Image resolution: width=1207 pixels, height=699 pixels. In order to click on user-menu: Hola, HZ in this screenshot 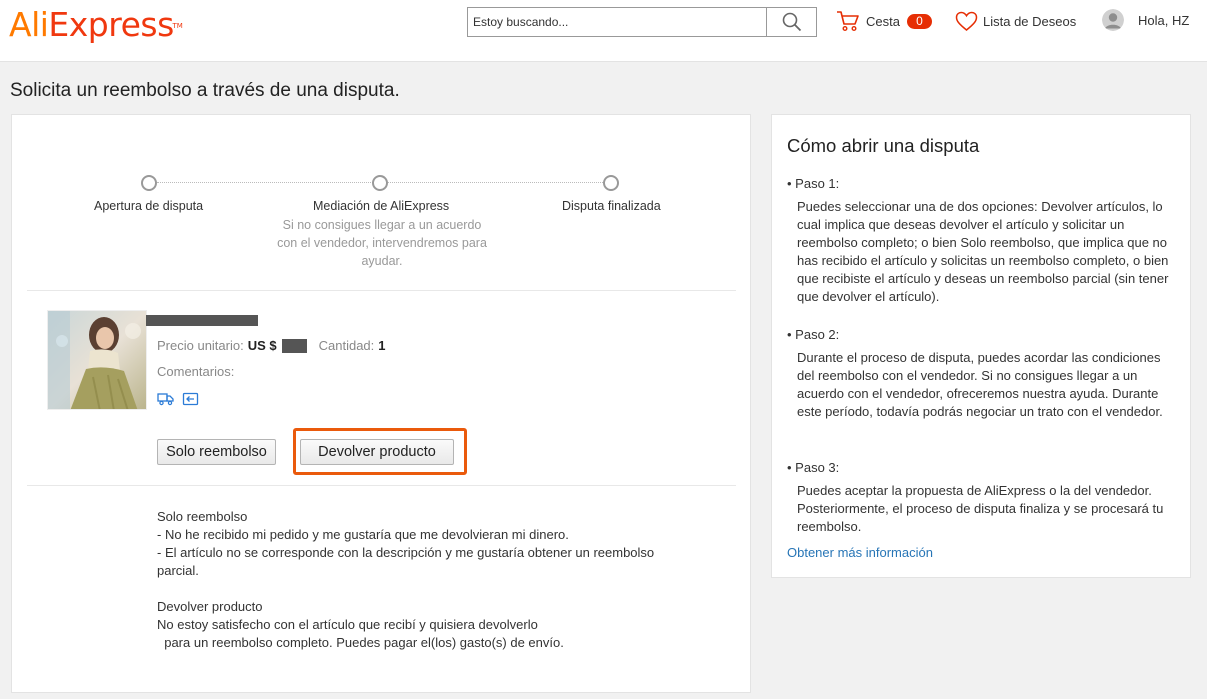, I will do `click(1145, 20)`.